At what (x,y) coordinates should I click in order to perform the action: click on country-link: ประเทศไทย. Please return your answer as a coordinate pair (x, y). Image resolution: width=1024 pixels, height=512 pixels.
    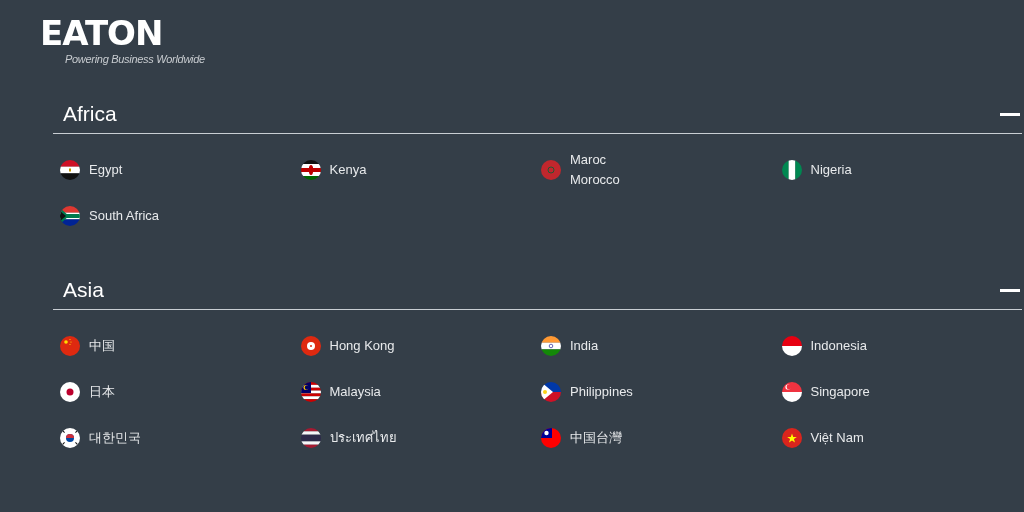
    Looking at the image, I should click on (420, 438).